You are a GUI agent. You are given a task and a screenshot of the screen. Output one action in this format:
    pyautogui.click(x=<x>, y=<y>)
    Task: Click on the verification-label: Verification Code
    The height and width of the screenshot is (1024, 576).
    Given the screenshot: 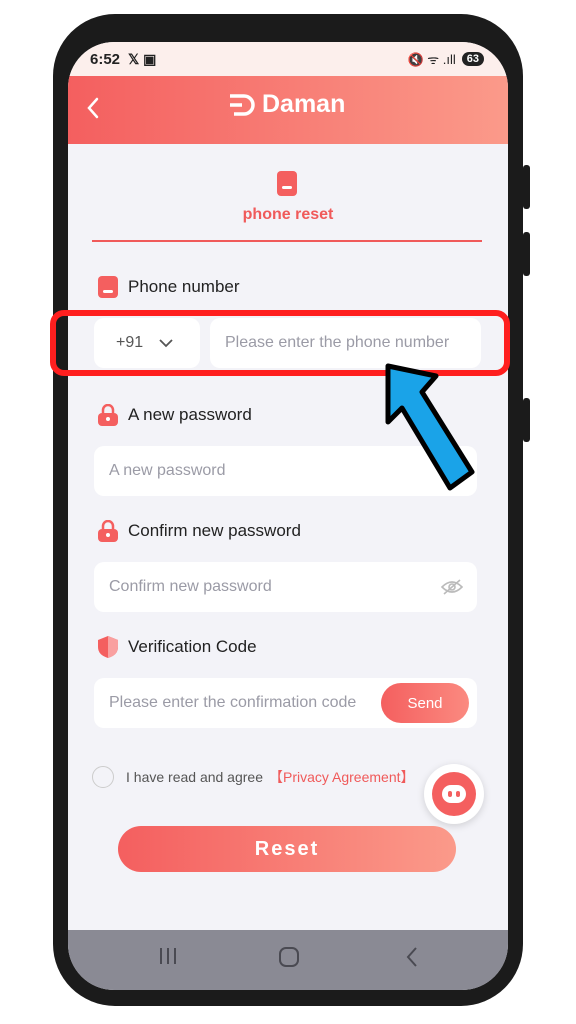 What is the action you would take?
    pyautogui.click(x=177, y=647)
    